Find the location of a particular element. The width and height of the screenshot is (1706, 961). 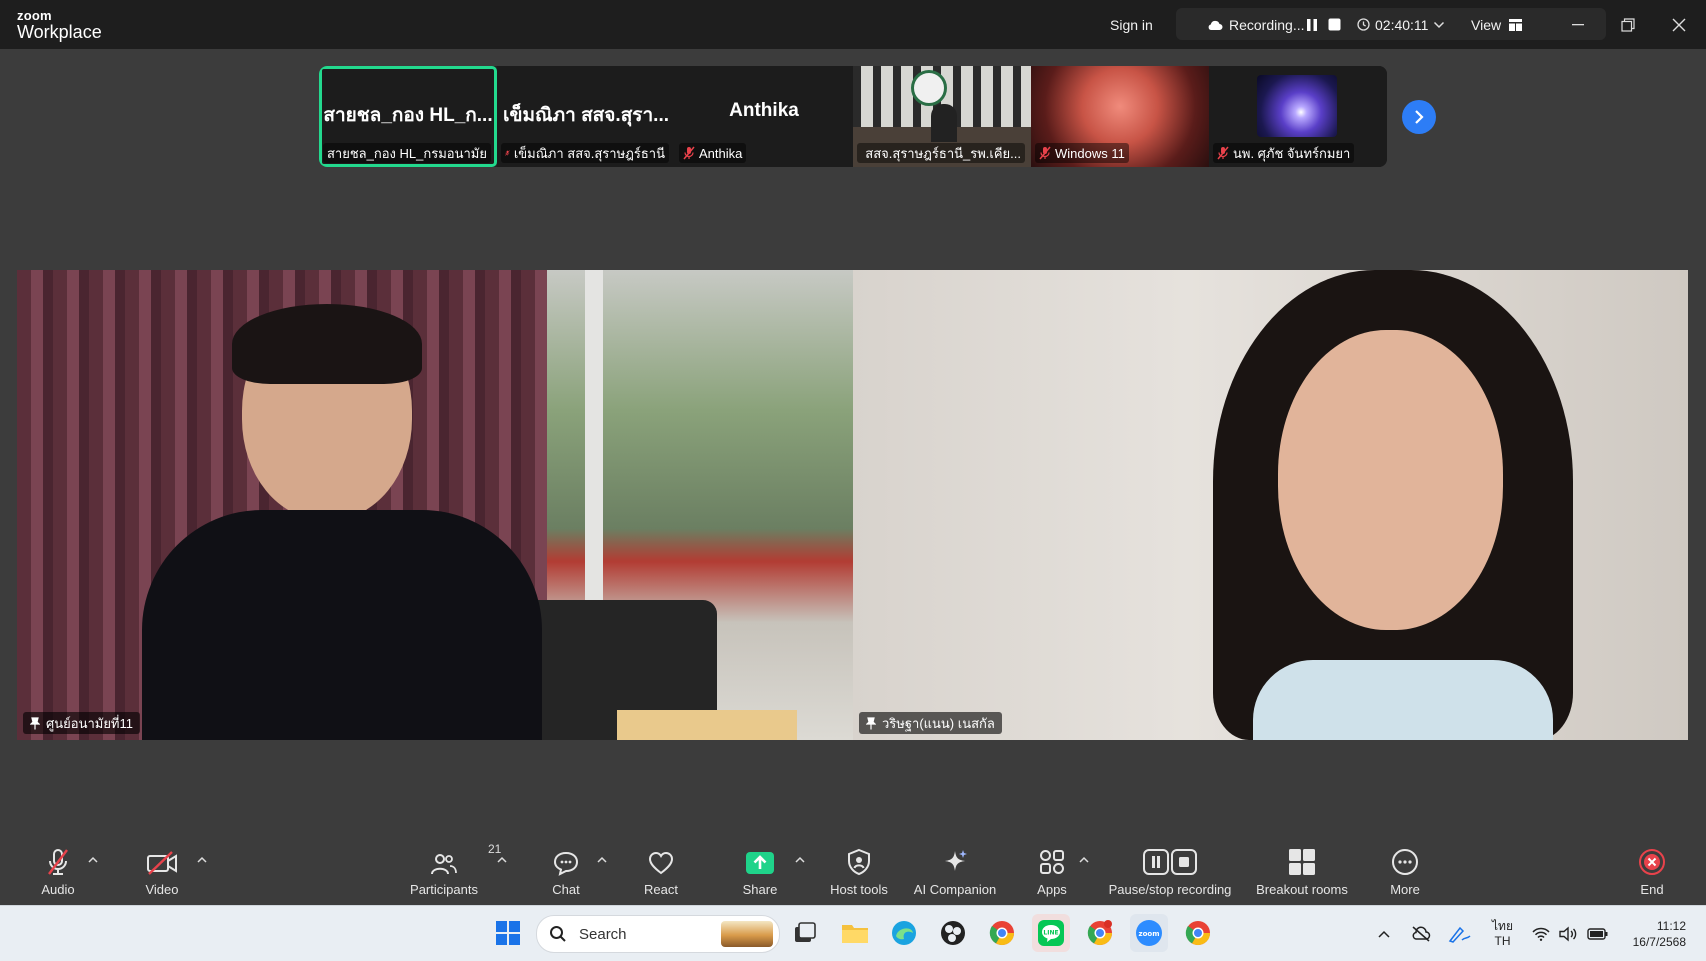

taskbar-clock: 11:12 16/7/2568 is located at coordinates (1654, 933).